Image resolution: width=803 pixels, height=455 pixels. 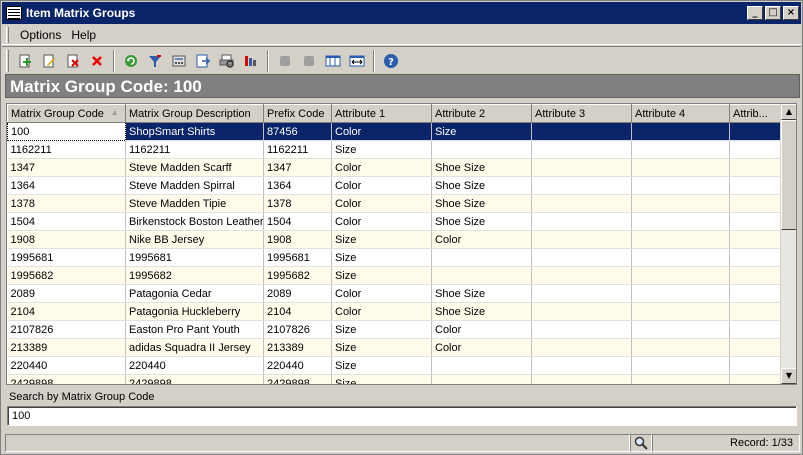 I want to click on menu-help: Help, so click(x=83, y=35).